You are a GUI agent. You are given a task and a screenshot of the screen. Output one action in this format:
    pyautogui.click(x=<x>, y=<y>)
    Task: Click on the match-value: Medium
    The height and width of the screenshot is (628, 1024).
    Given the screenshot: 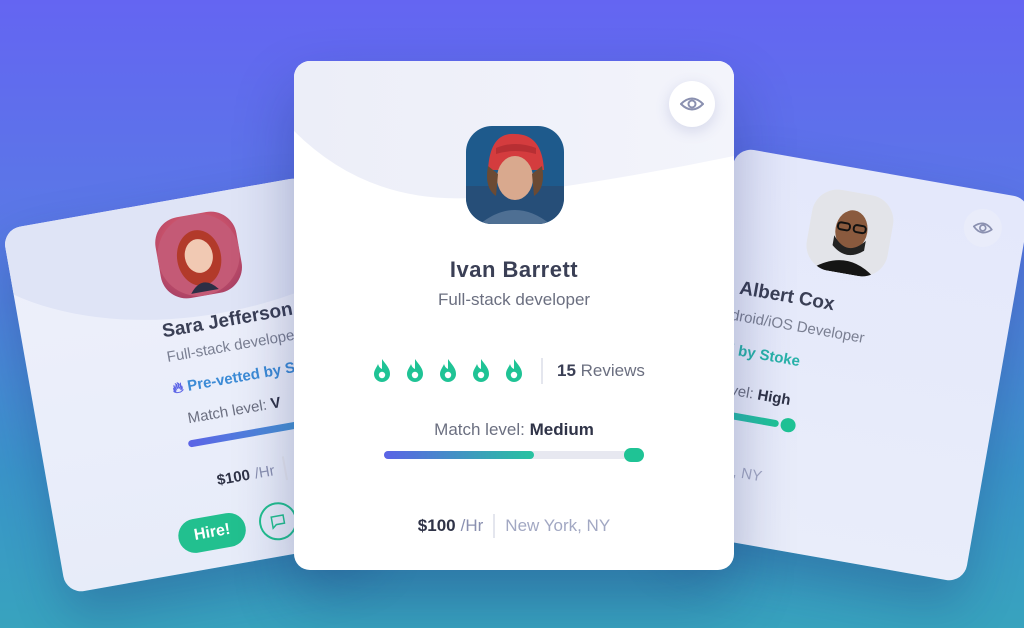 What is the action you would take?
    pyautogui.click(x=561, y=429)
    